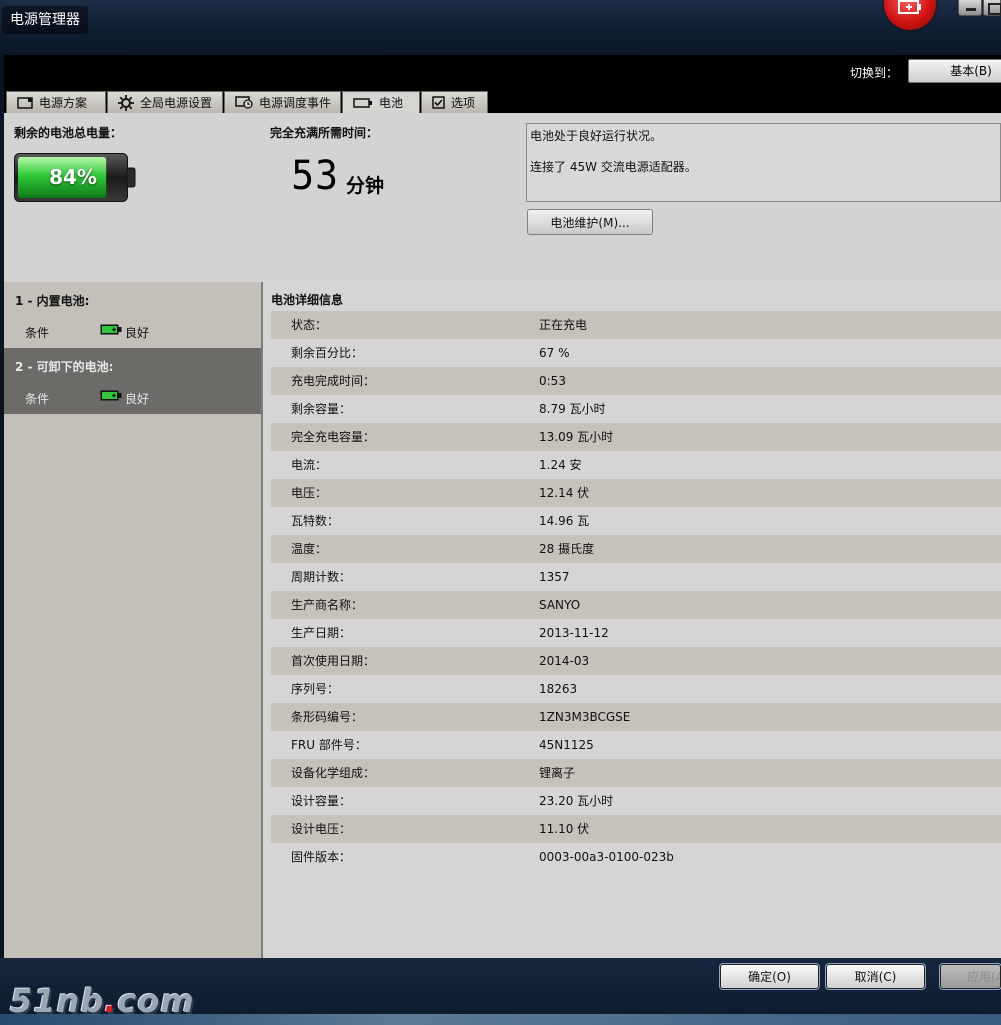 This screenshot has width=1001, height=1025. I want to click on condition-value: 良好, so click(137, 333).